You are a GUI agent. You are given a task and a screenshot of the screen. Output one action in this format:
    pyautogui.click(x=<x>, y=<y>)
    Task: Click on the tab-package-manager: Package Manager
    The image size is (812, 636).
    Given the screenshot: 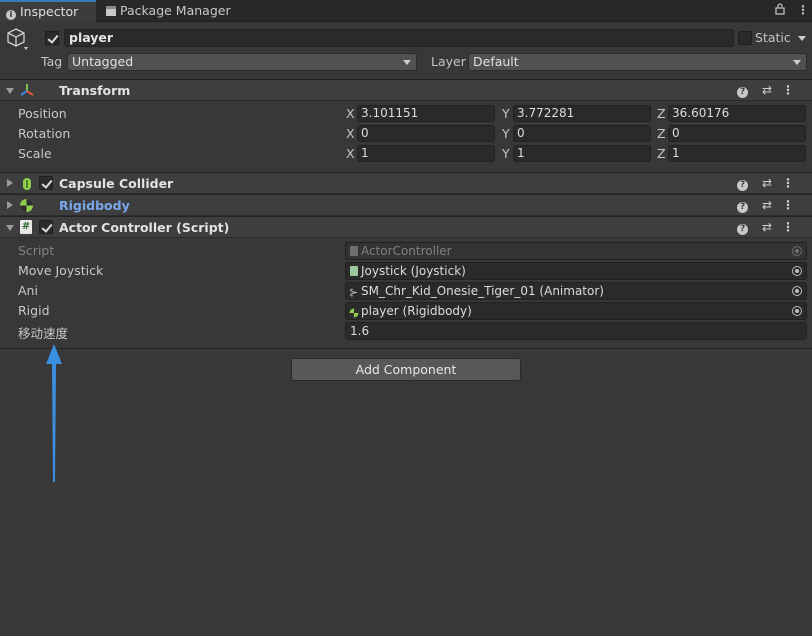 What is the action you would take?
    pyautogui.click(x=170, y=11)
    